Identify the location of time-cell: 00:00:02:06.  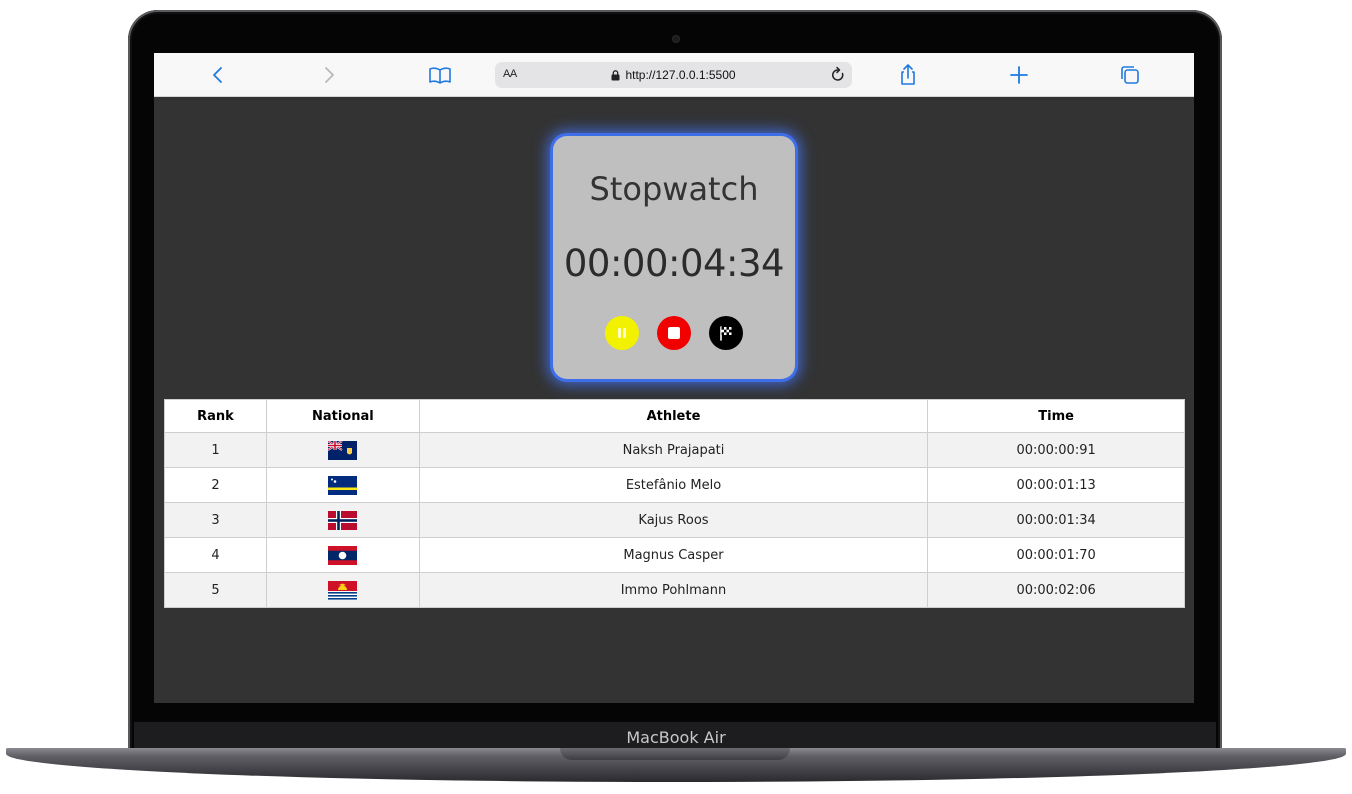
(1056, 590).